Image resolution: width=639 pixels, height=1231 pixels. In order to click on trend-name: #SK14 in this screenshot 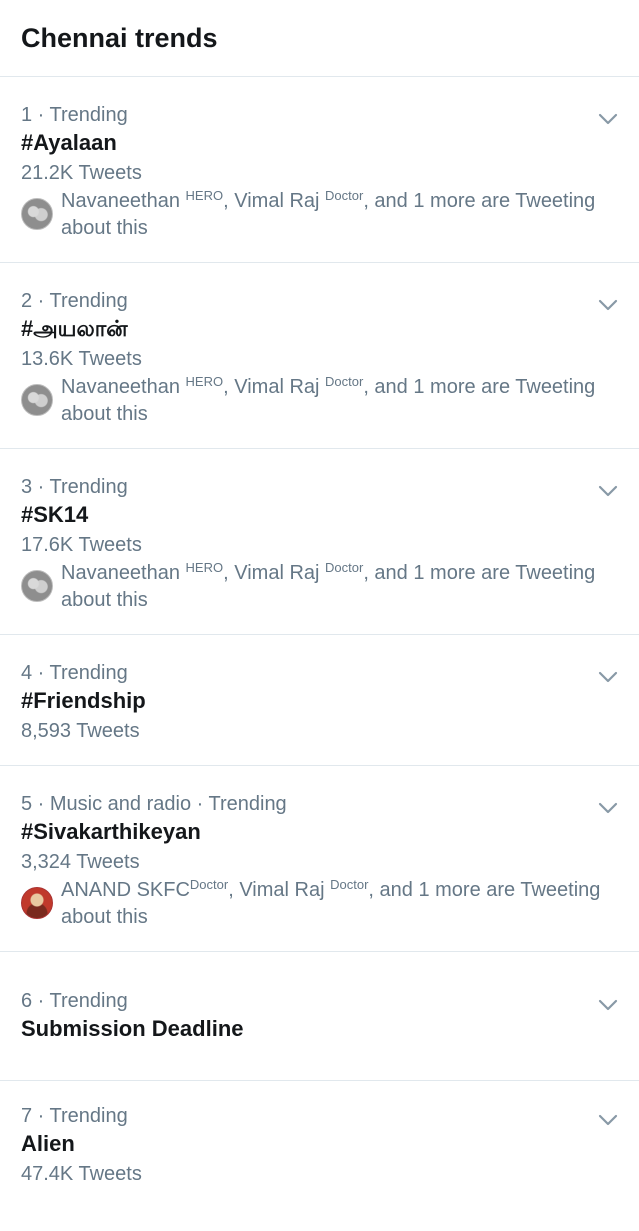, I will do `click(55, 514)`.